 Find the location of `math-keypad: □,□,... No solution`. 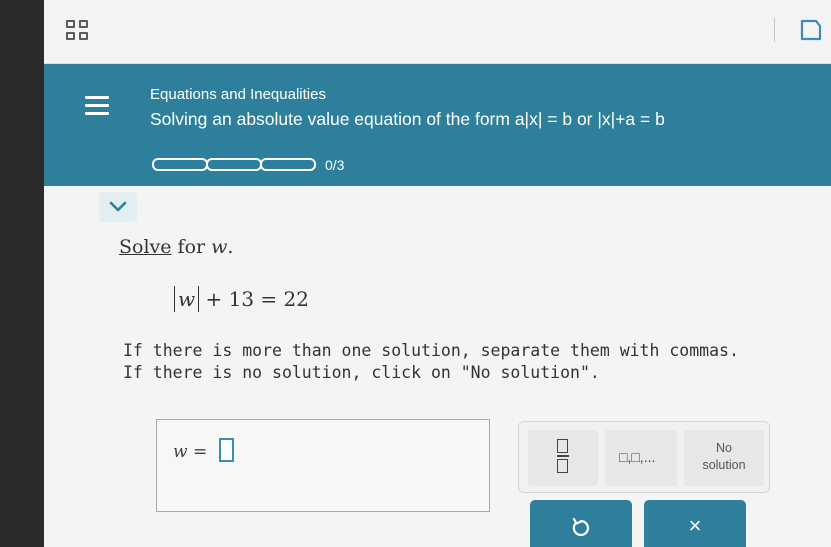

math-keypad: □,□,... No solution is located at coordinates (644, 457).